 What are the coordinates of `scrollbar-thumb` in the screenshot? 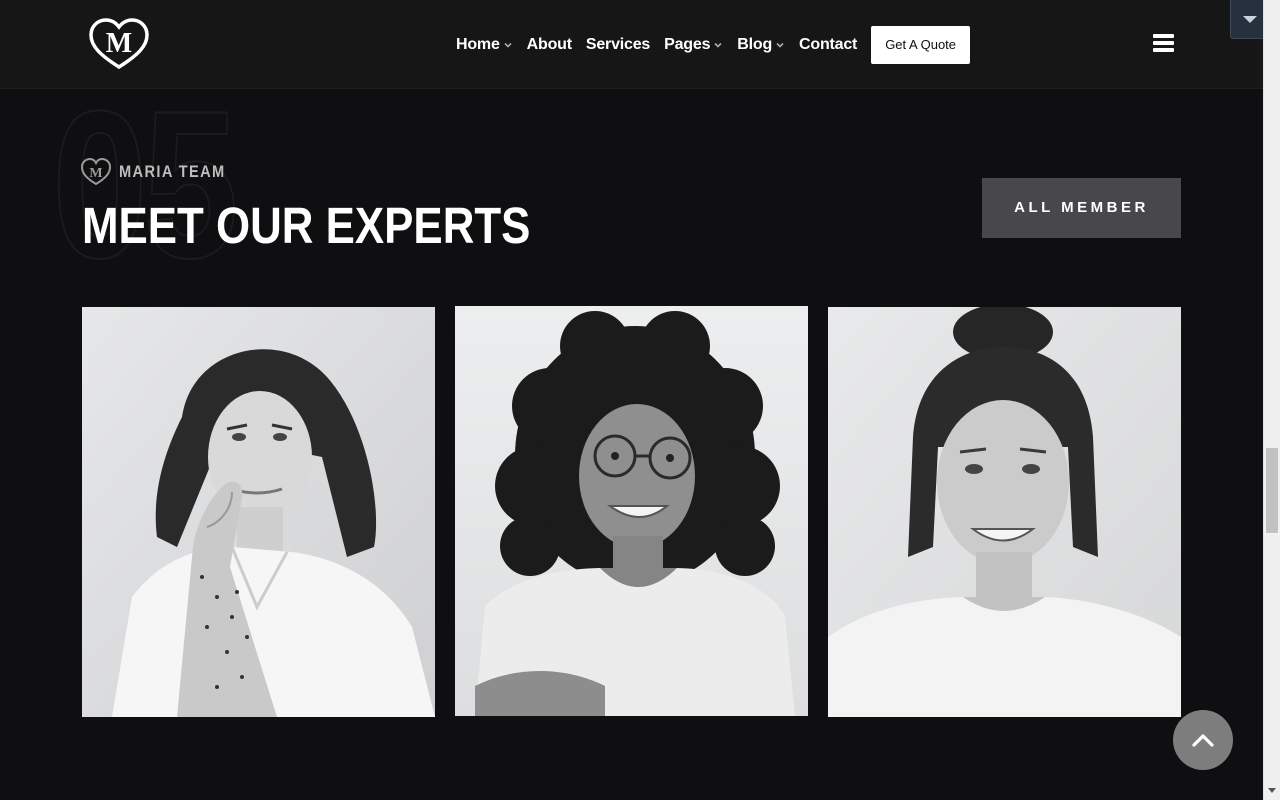 It's located at (1272, 490).